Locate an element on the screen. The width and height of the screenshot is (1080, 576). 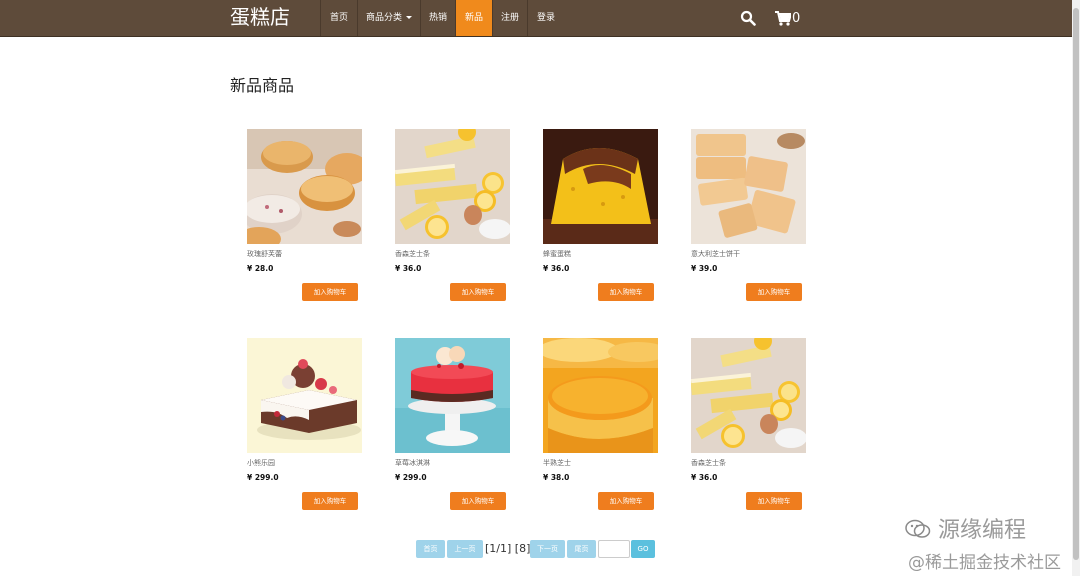
top-navbar: 蛋糕店 首页 商品分类 热销 新品 注册 登录 0 is located at coordinates (536, 18).